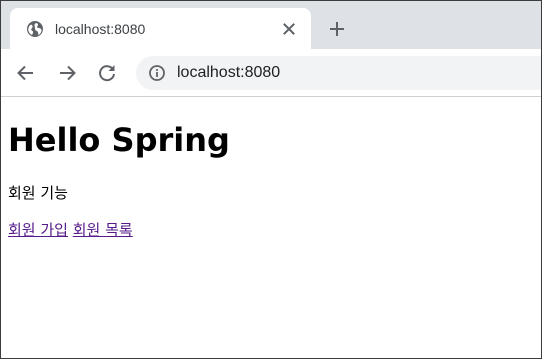 The width and height of the screenshot is (542, 359). Describe the element at coordinates (35, 29) in the screenshot. I see `globe-icon` at that location.